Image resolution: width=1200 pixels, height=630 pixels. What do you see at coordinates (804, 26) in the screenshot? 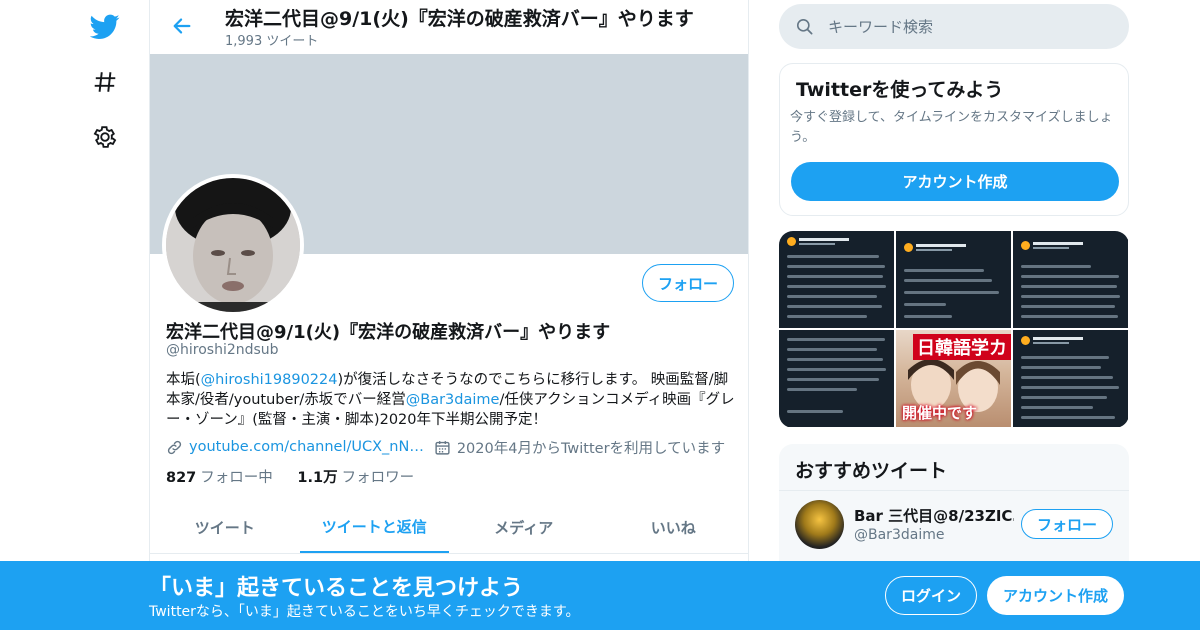
I see `search-icon` at bounding box center [804, 26].